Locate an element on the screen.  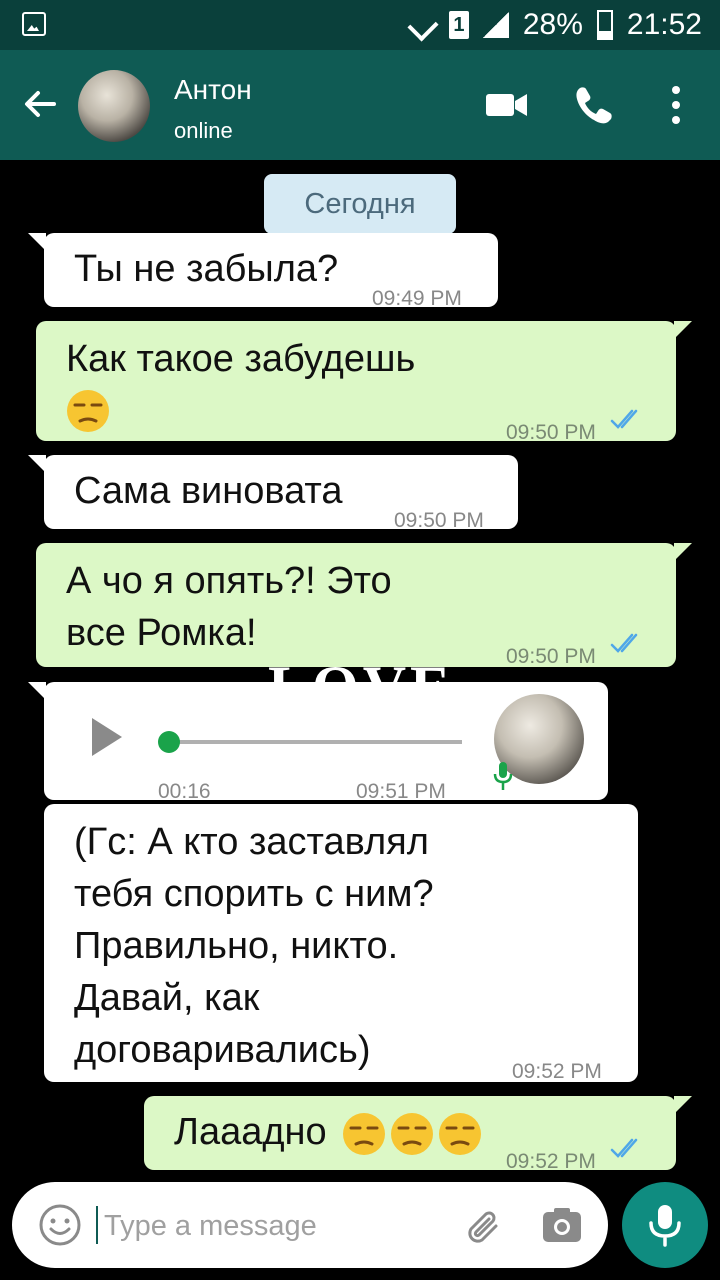
contact-avatar is located at coordinates (114, 106).